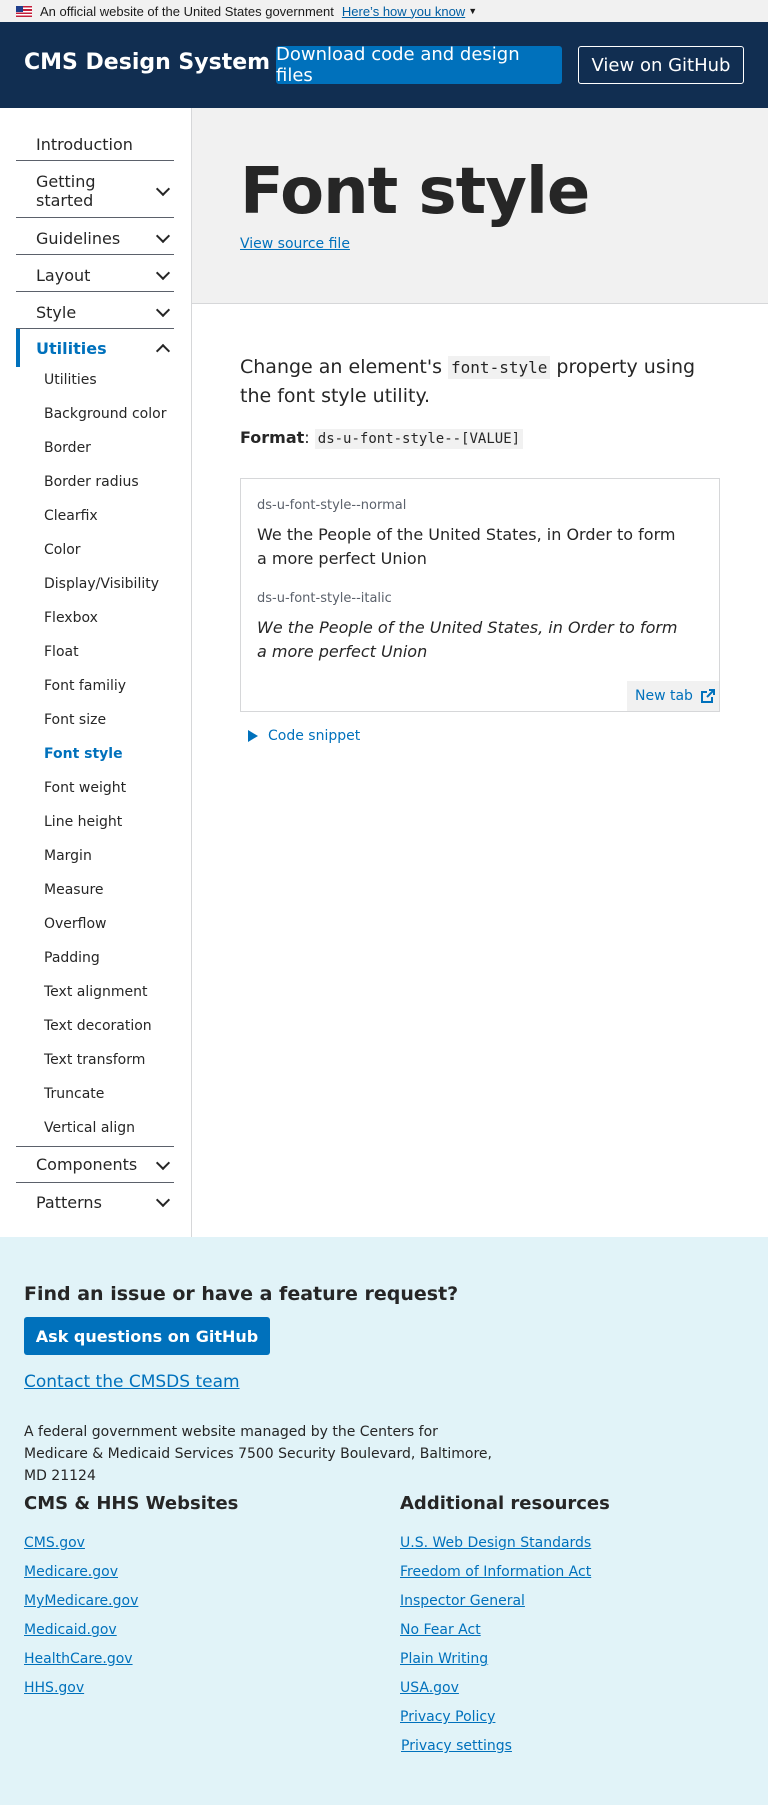  What do you see at coordinates (69, 1202) in the screenshot?
I see `sidebar-item-label: Patterns` at bounding box center [69, 1202].